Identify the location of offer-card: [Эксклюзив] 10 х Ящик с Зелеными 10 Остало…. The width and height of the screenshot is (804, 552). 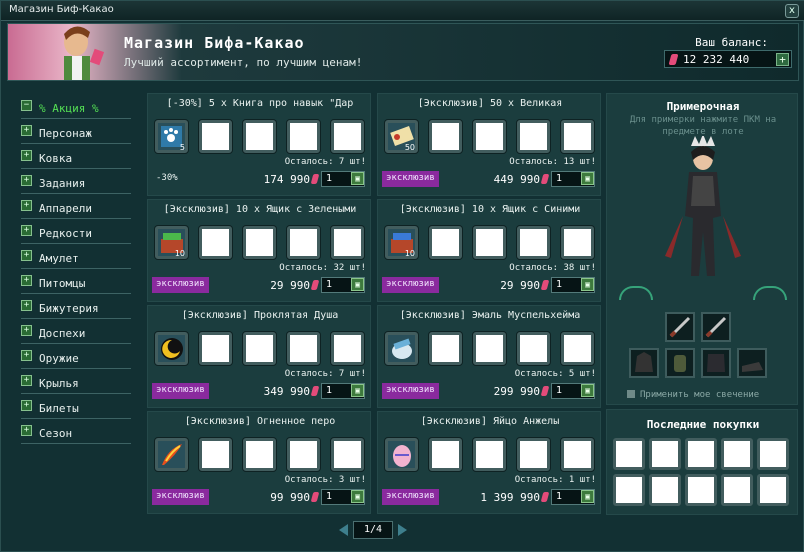
(259, 250).